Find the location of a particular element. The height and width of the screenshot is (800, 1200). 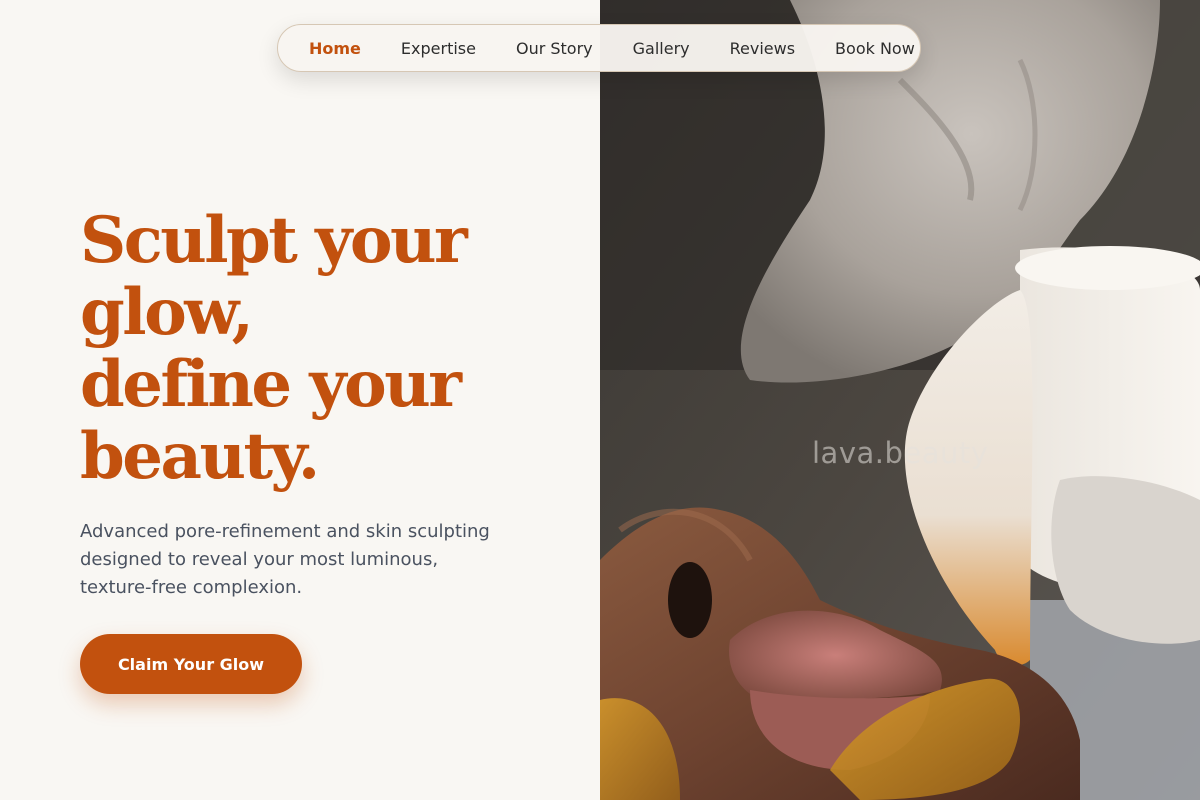

subcopy-line: texture-free complexion. is located at coordinates (191, 587).